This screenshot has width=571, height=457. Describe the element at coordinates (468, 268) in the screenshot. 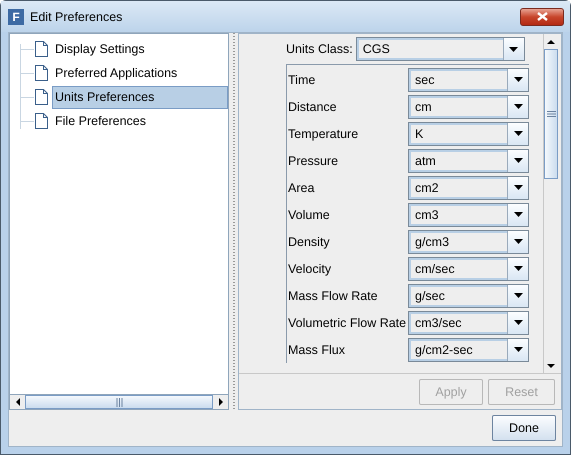

I see `dropdown: cm/sec` at that location.